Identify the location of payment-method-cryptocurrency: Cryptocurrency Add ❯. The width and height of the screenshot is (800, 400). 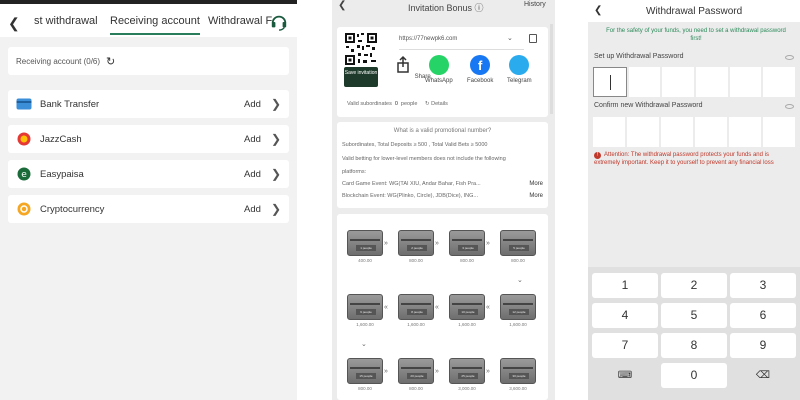
(148, 209).